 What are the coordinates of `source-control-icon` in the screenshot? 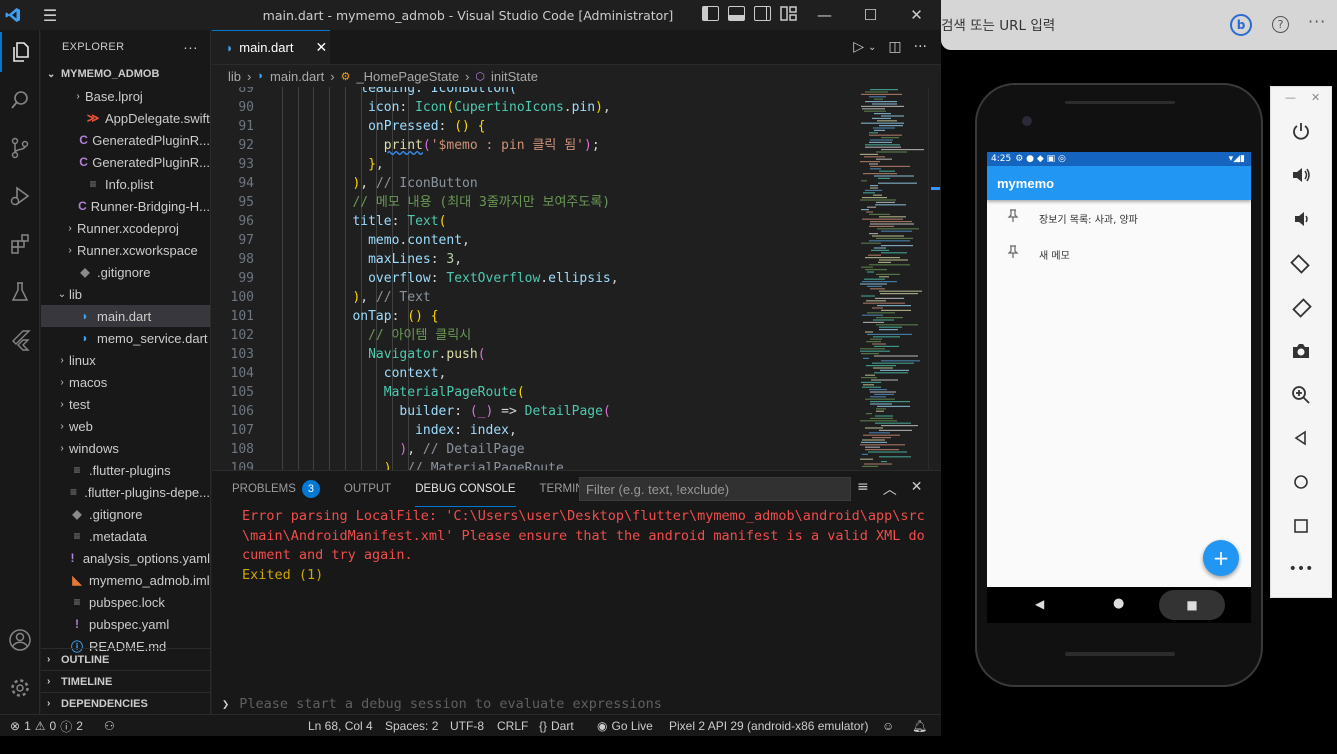 It's located at (20, 148).